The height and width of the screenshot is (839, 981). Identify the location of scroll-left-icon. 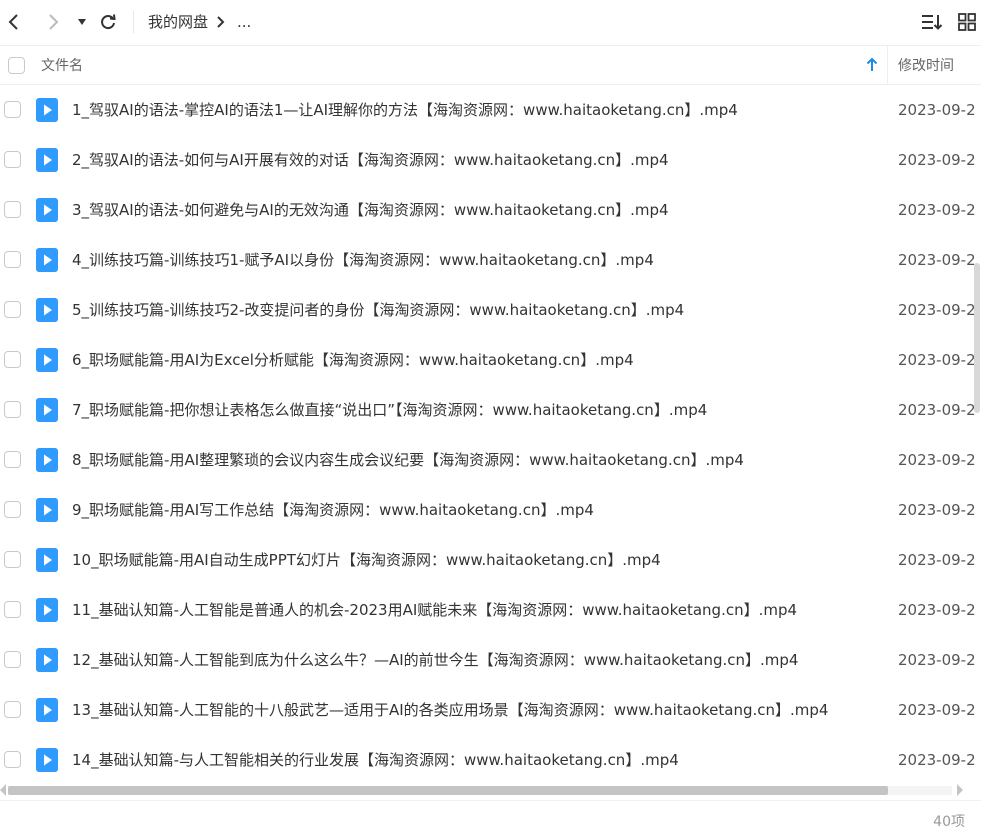
(3, 790).